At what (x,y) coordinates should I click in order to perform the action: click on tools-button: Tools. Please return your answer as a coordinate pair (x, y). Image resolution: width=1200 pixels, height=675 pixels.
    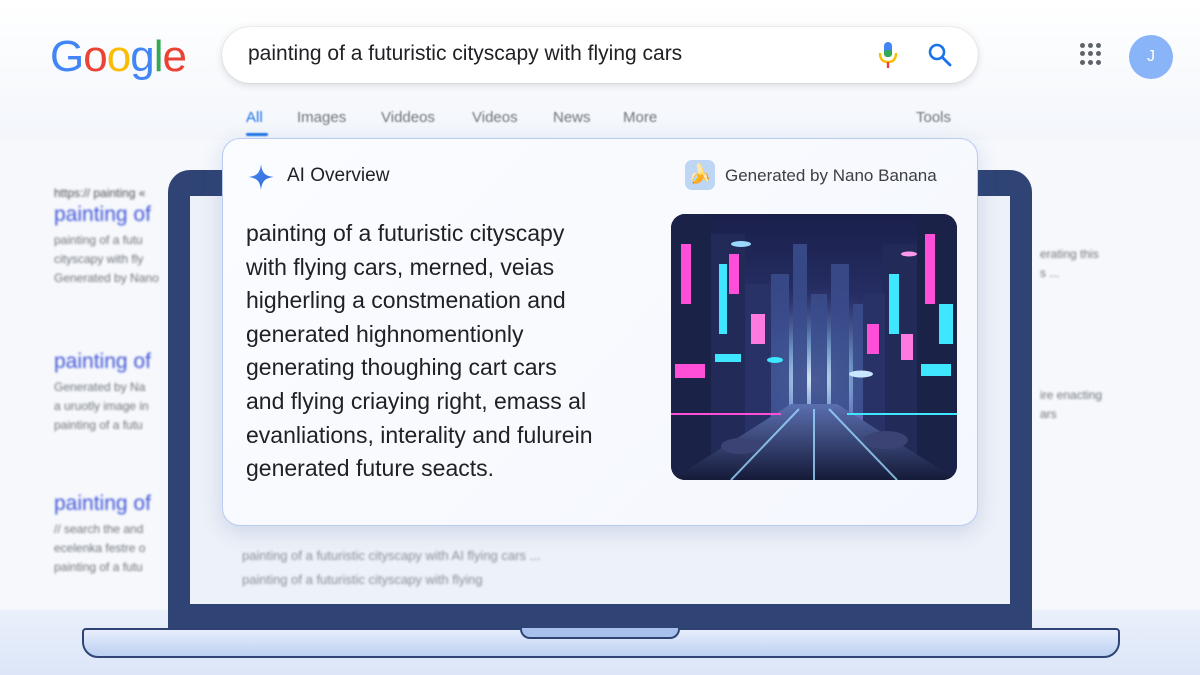
    Looking at the image, I should click on (933, 117).